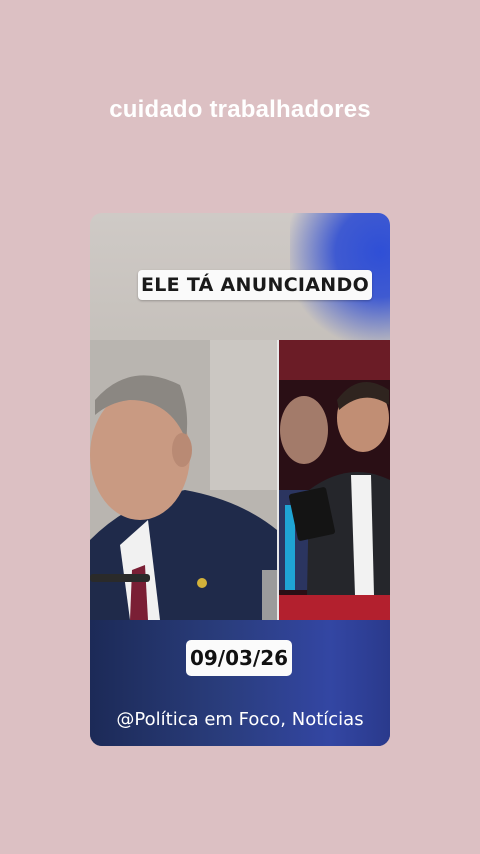 This screenshot has height=854, width=480. I want to click on headline-banner: ELE TÁ ANUNCIANDO, so click(255, 285).